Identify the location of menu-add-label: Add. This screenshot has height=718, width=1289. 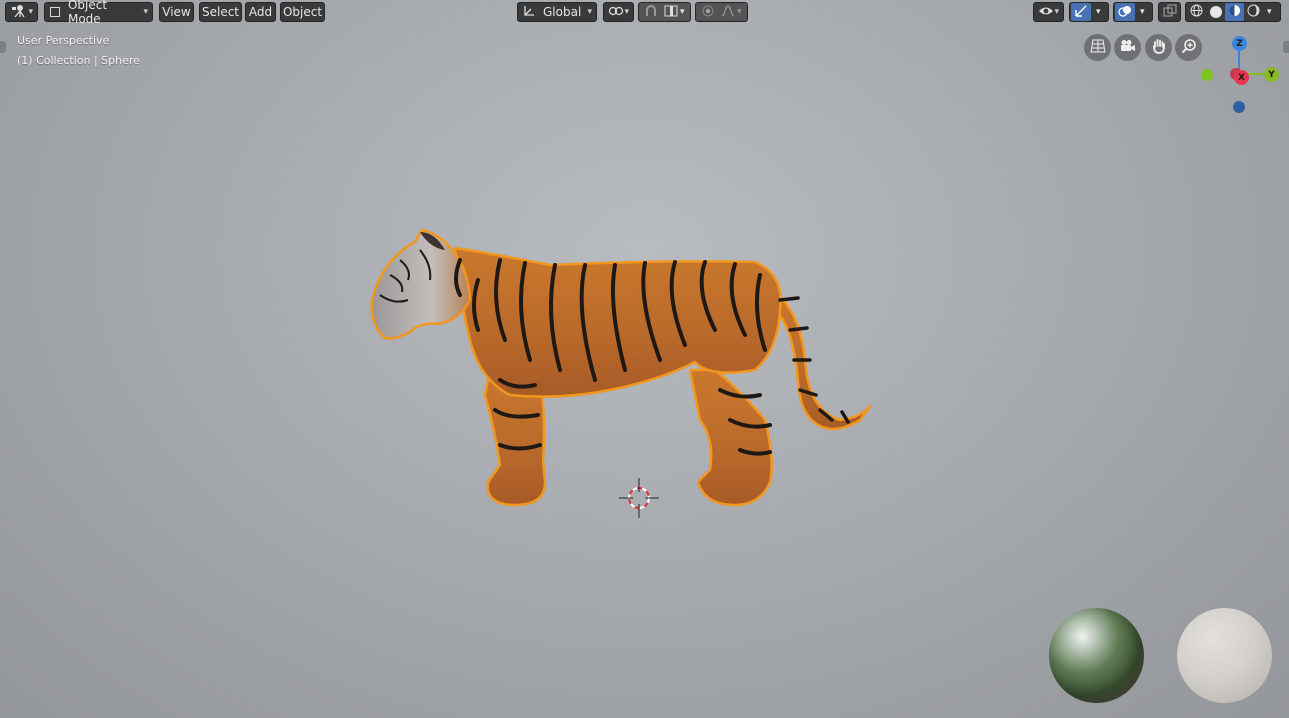
(260, 12).